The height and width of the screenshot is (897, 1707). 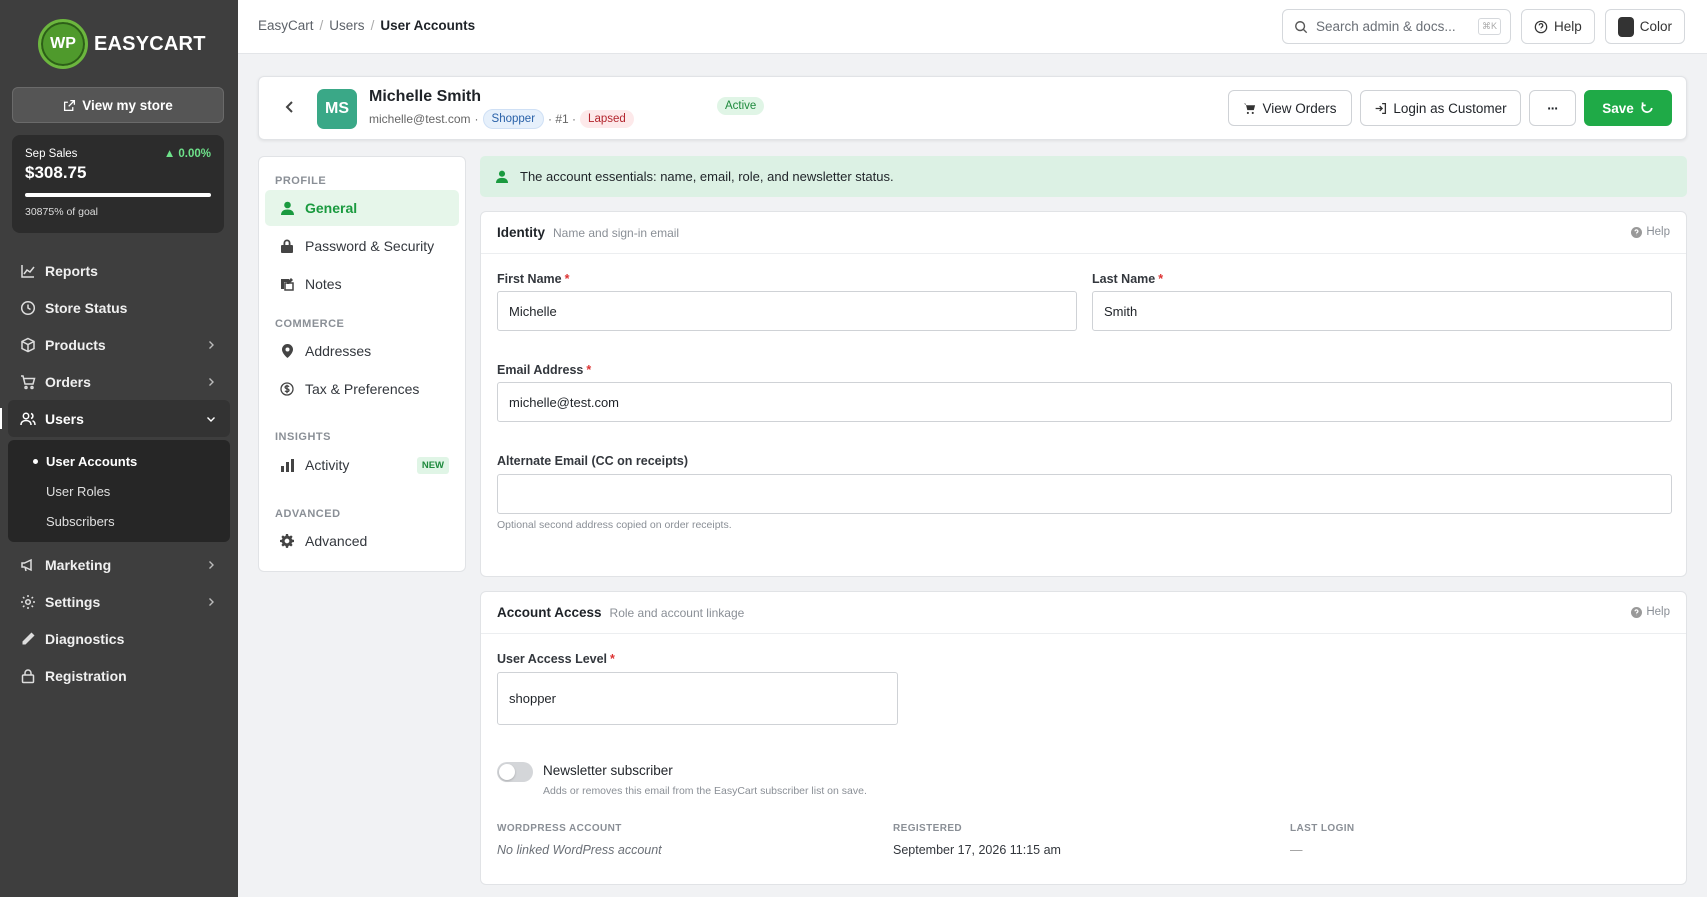 I want to click on menu-activity: Activity NEW, so click(x=362, y=465).